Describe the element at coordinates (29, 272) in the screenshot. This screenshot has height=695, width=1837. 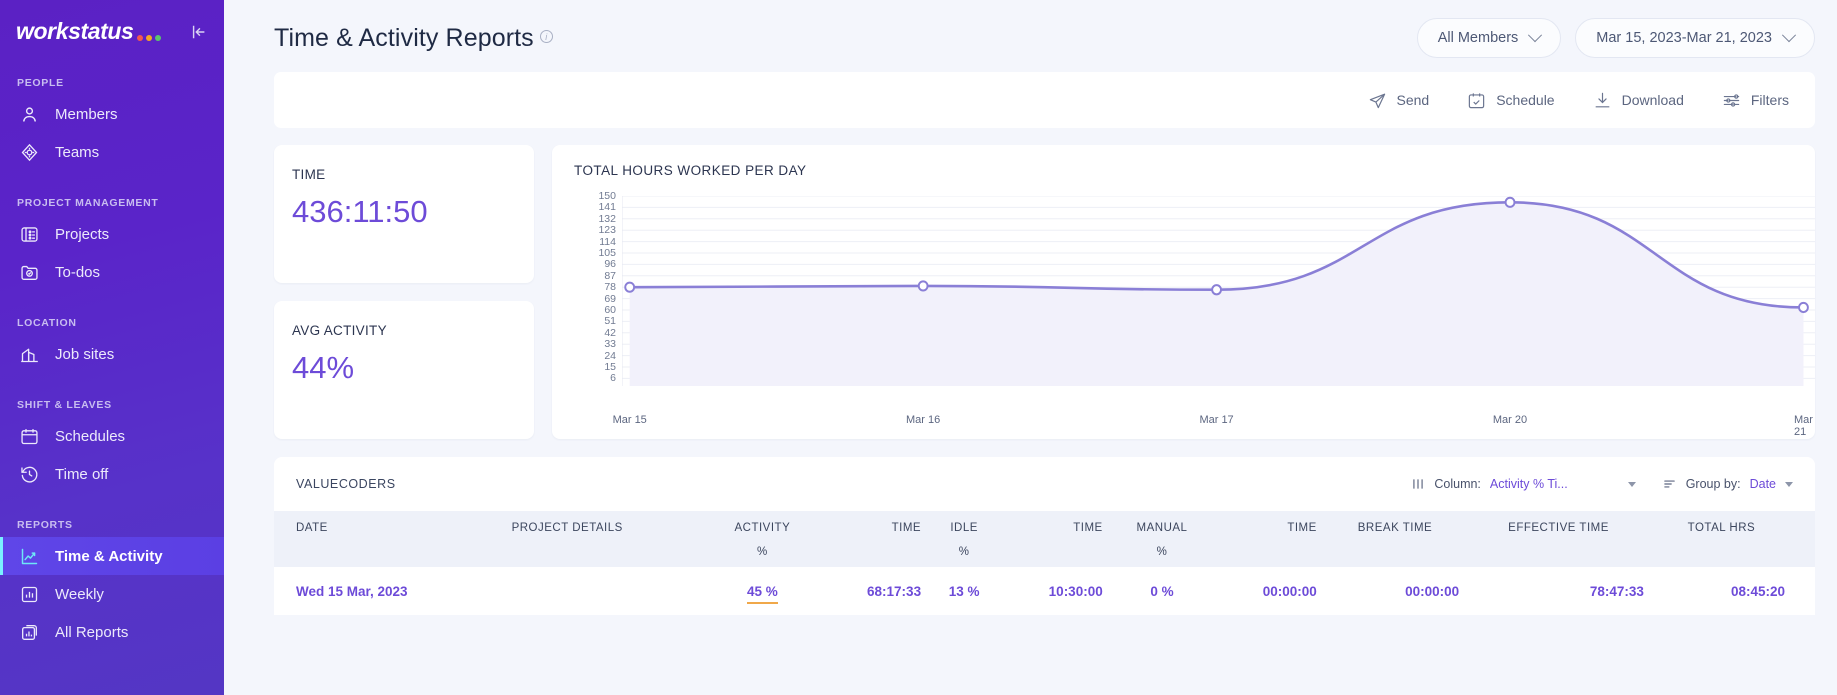
I see `todos-icon` at that location.